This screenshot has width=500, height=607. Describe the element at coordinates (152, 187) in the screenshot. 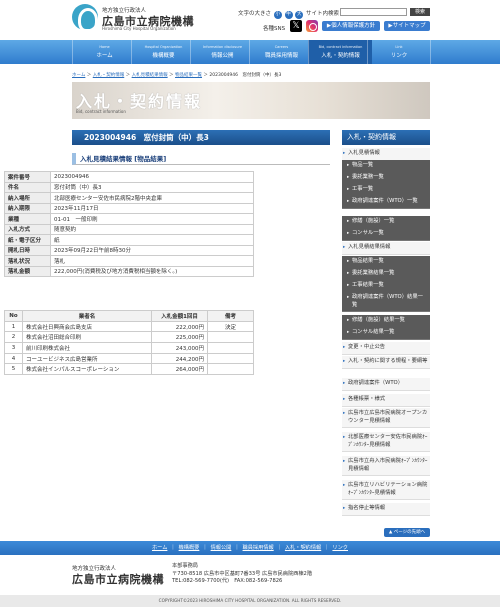

I see `info-value: 窓付封筒（中）長3` at that location.